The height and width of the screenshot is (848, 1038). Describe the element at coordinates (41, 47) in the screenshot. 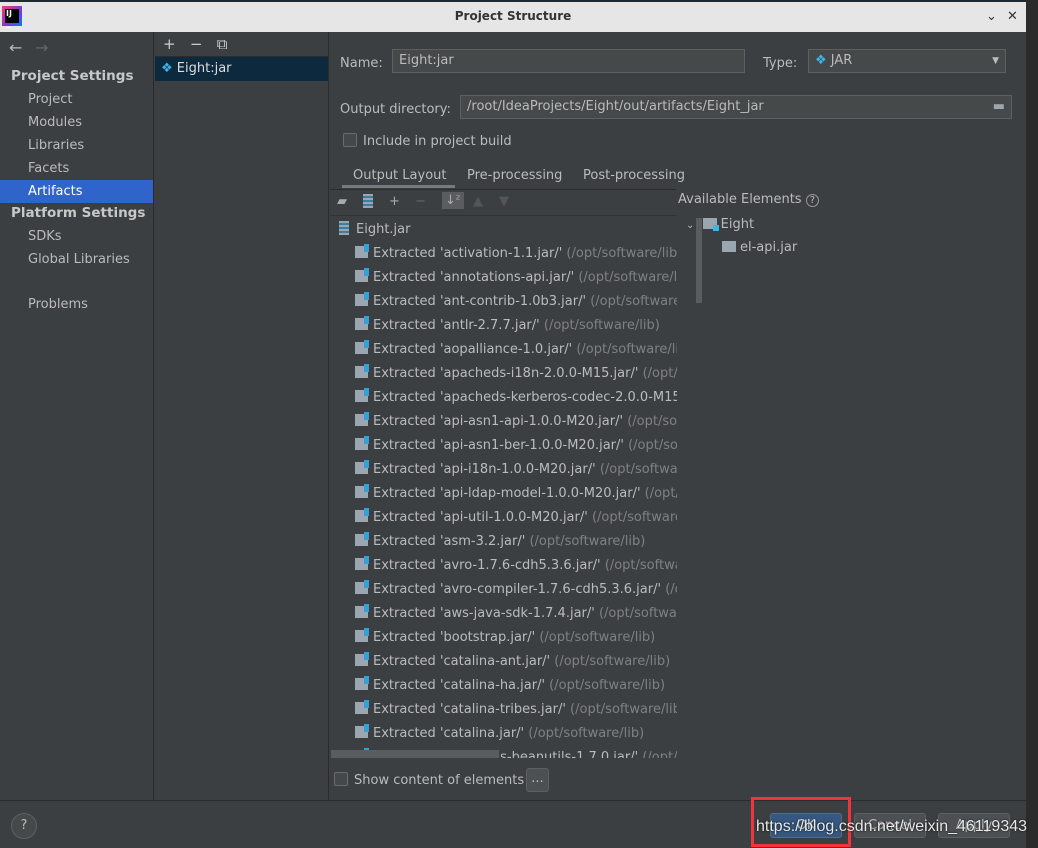

I see `forward-arrow-icon: →` at that location.